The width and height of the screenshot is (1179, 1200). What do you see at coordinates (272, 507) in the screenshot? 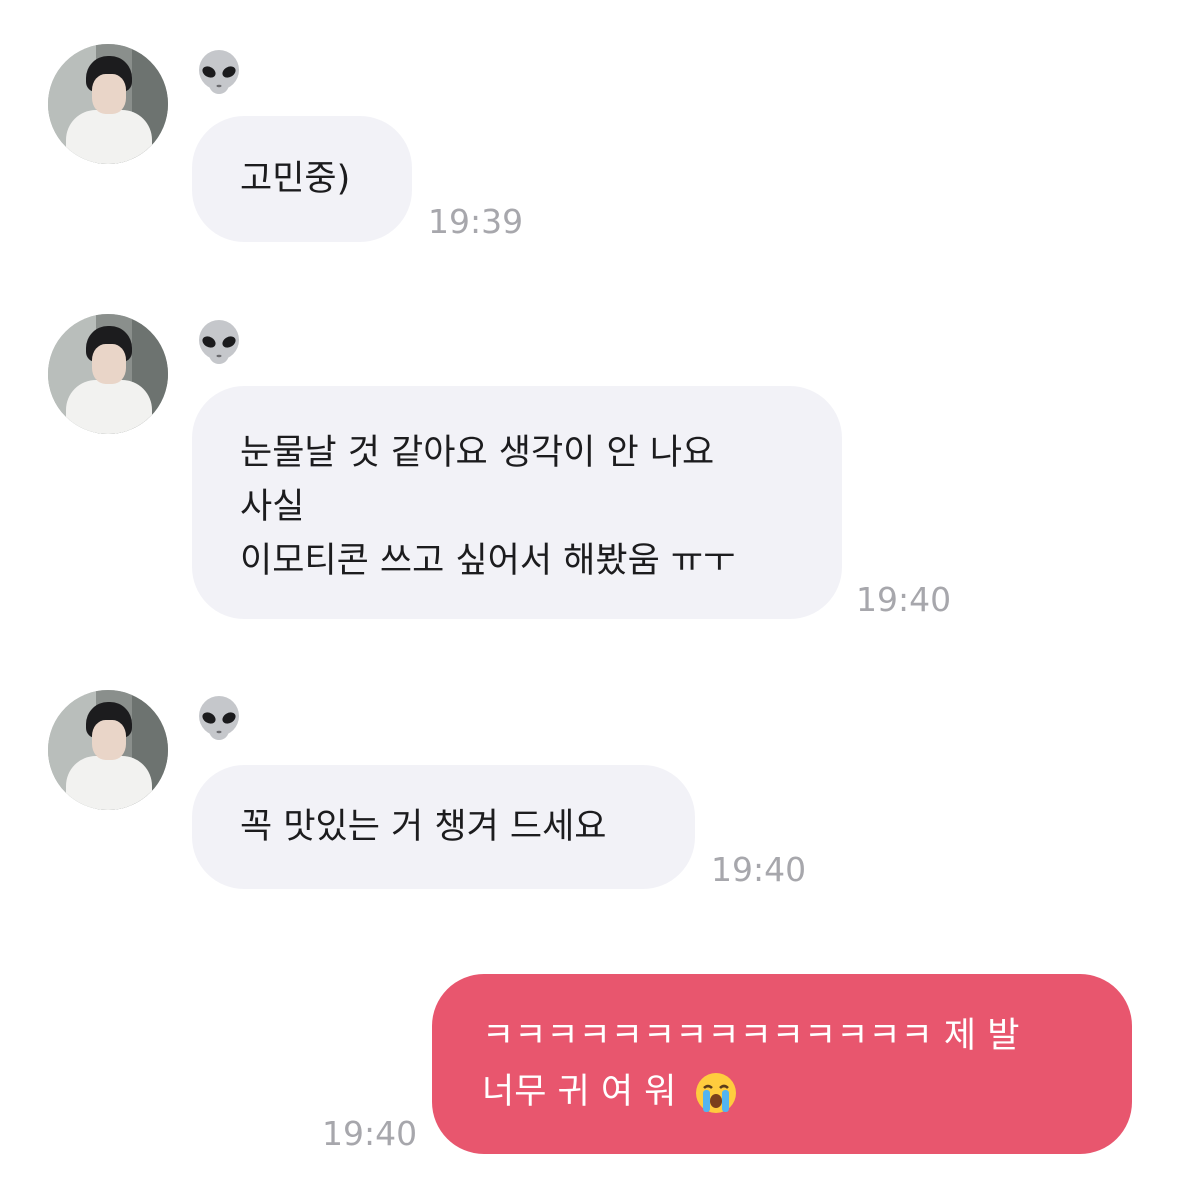
I see `message-text-line: 사실` at bounding box center [272, 507].